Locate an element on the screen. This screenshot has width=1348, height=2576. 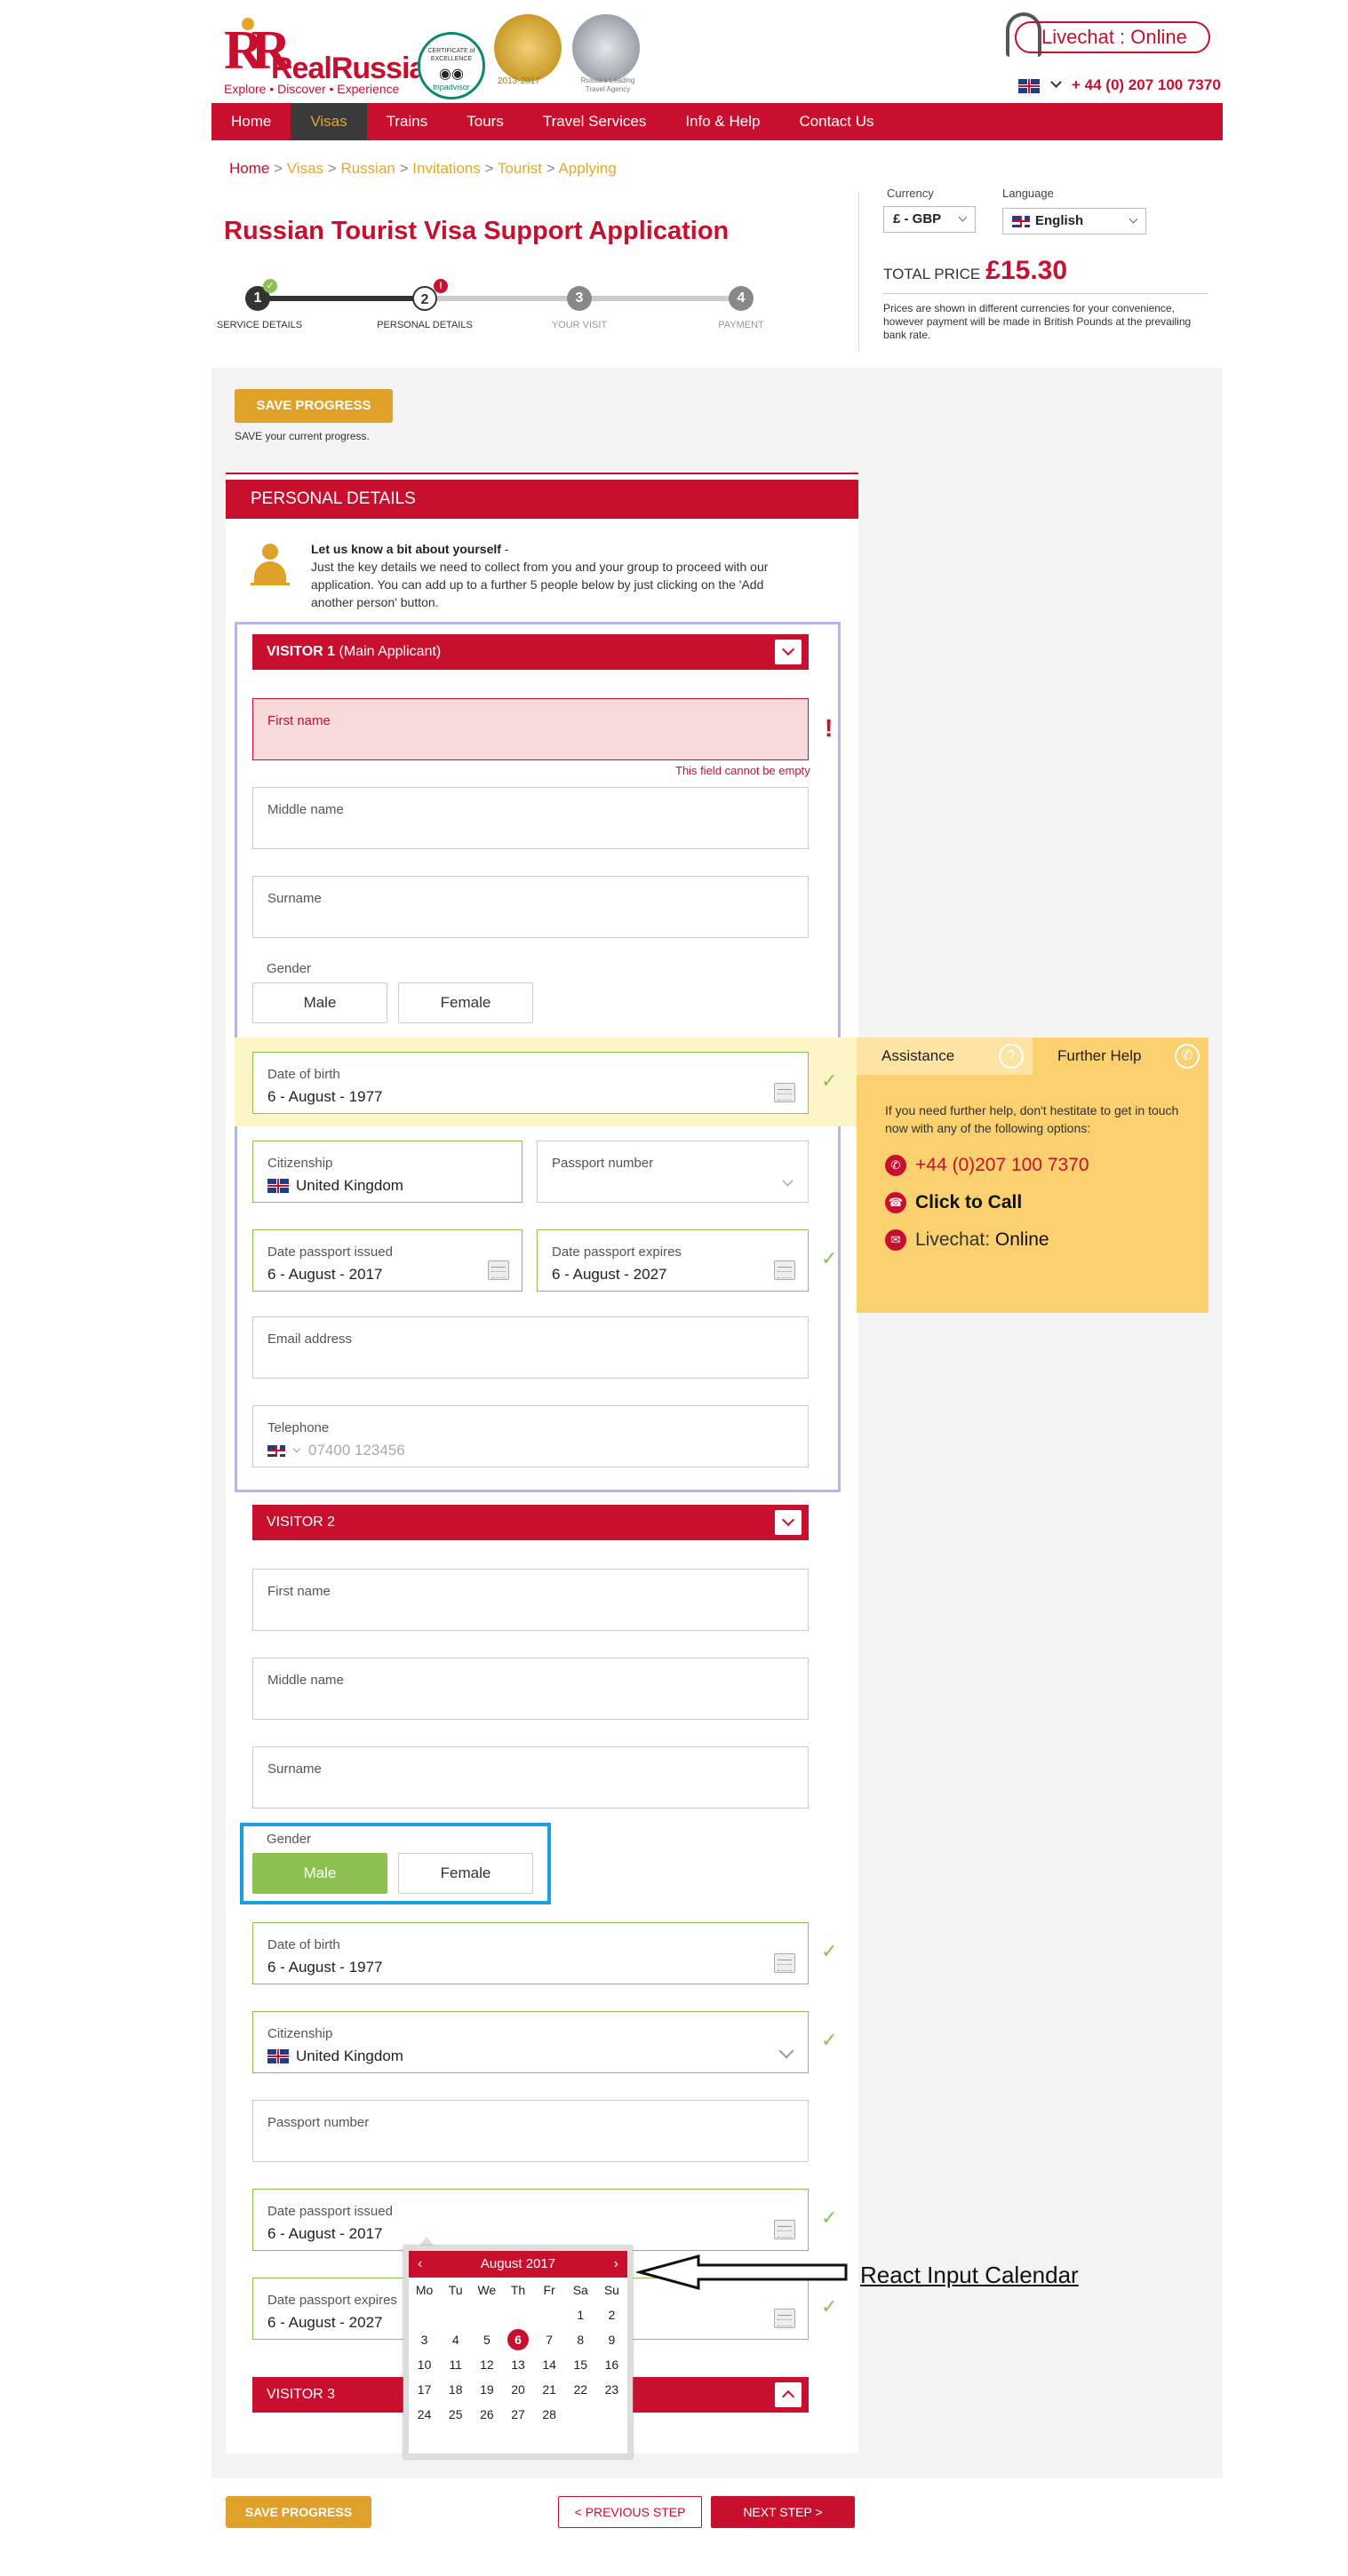
visitor-1-telephone-input: Telephone 07400 123456 is located at coordinates (530, 1436).